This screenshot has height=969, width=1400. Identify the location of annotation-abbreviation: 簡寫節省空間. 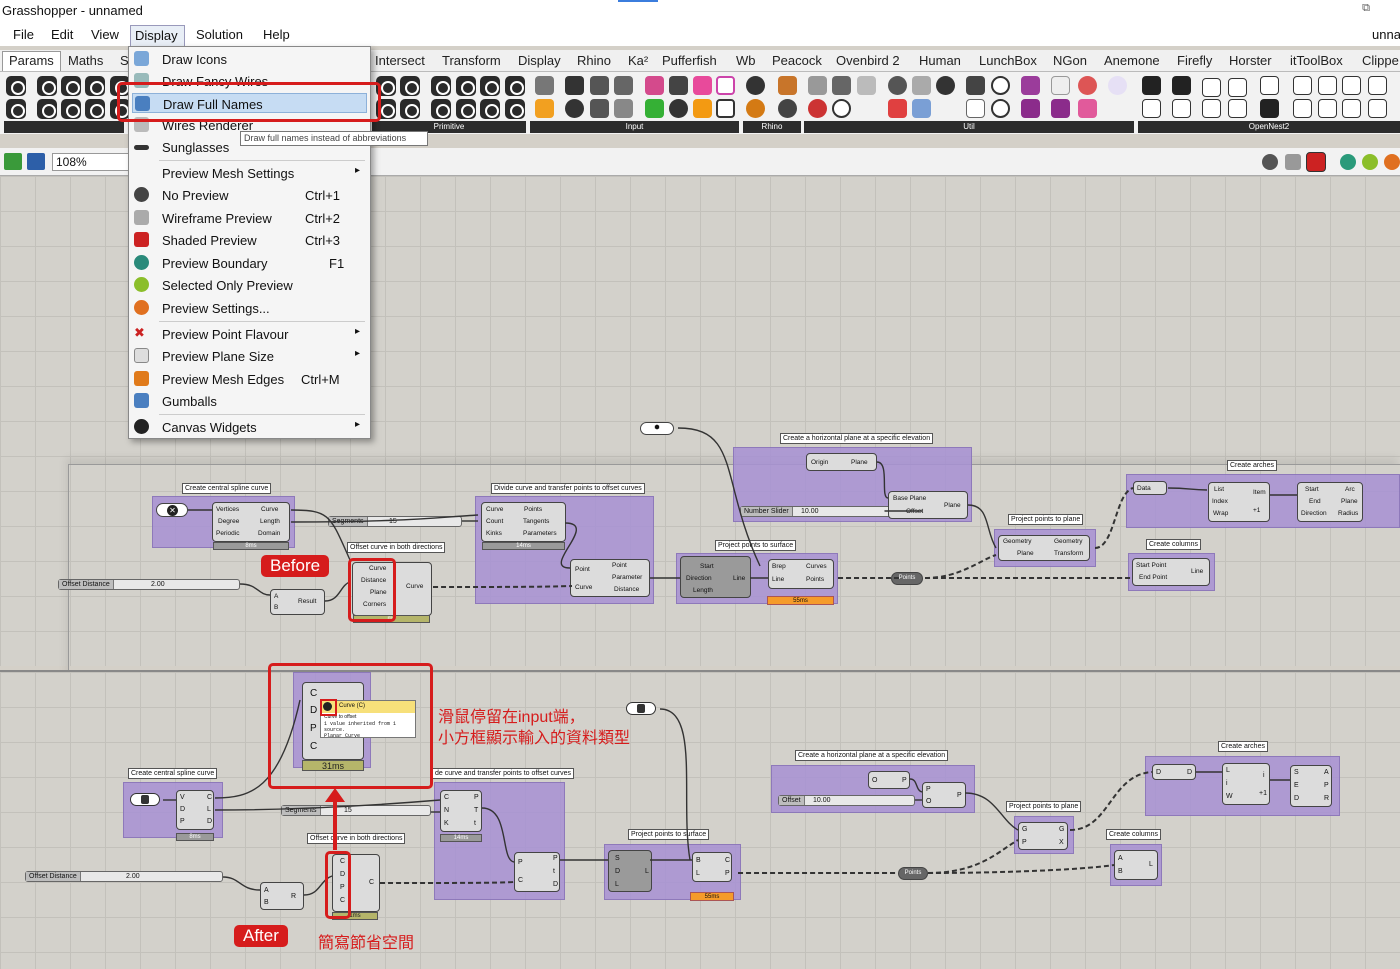
(366, 943).